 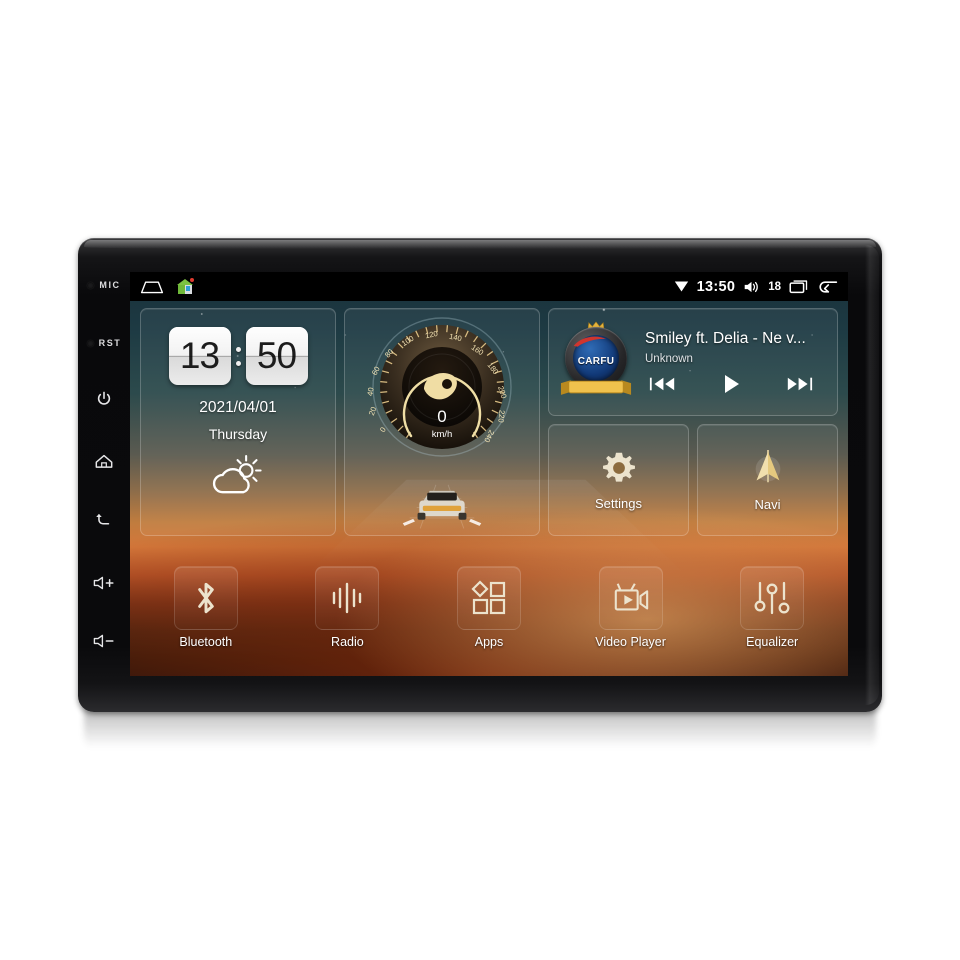 I want to click on weekday-label: Thursday, so click(x=238, y=434).